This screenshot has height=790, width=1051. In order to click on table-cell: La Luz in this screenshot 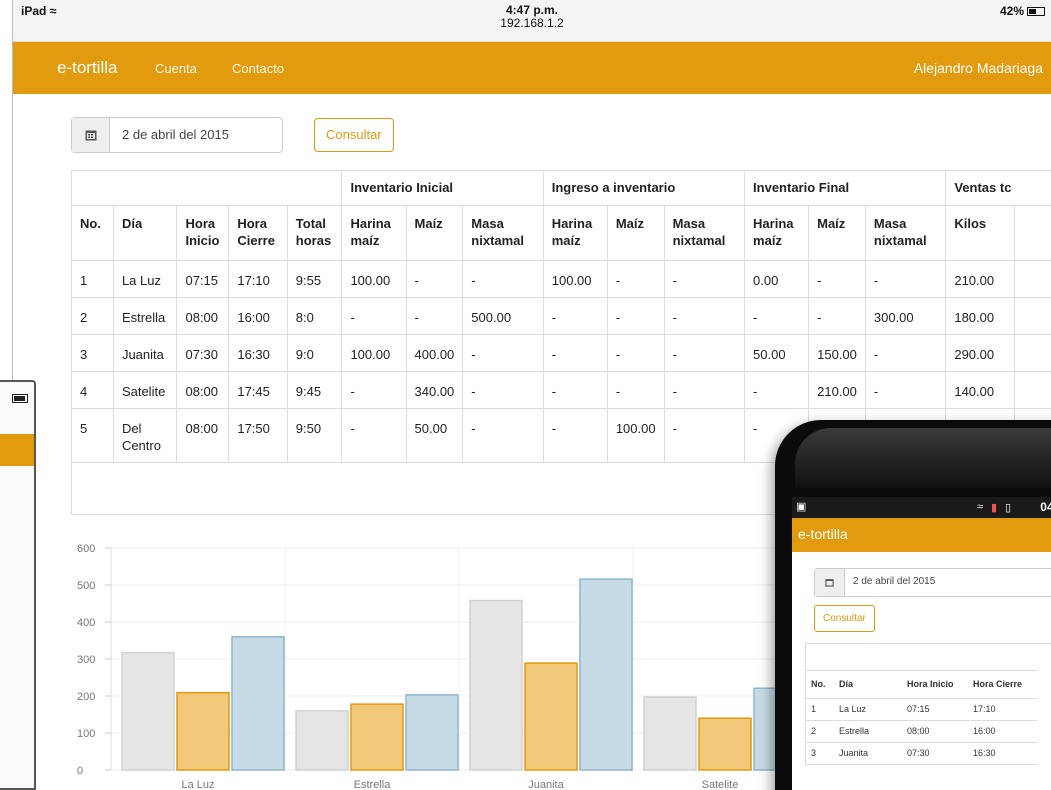, I will do `click(145, 279)`.